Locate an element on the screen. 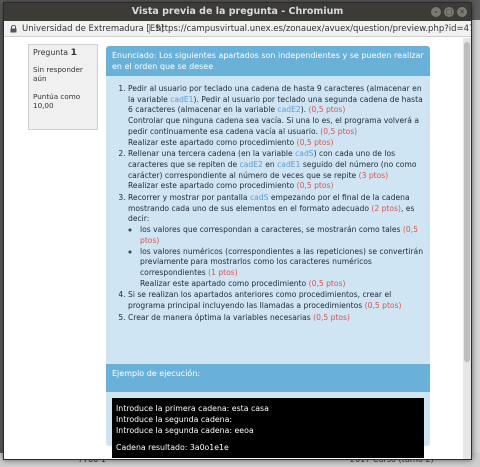  question-number: Pregunta 1 is located at coordinates (63, 53).